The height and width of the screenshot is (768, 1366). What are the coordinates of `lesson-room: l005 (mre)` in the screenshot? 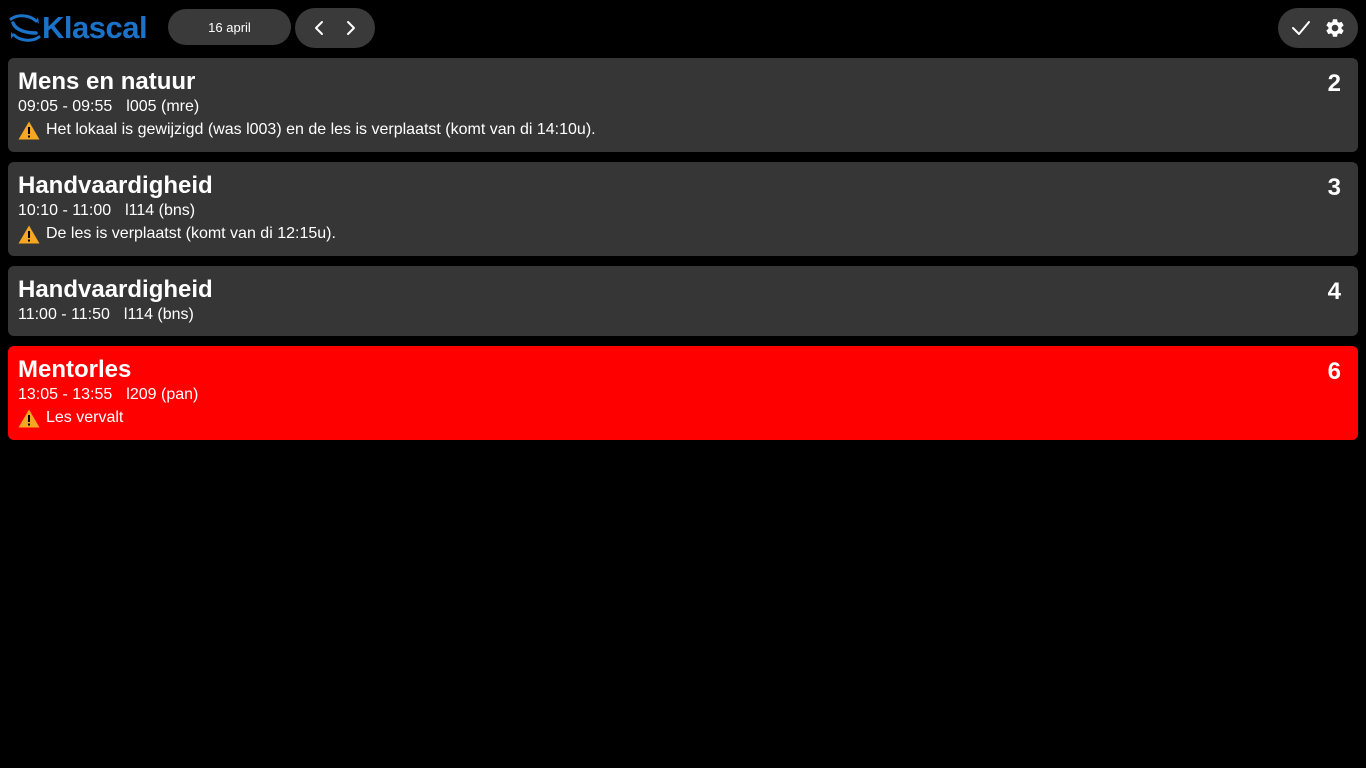 It's located at (163, 106).